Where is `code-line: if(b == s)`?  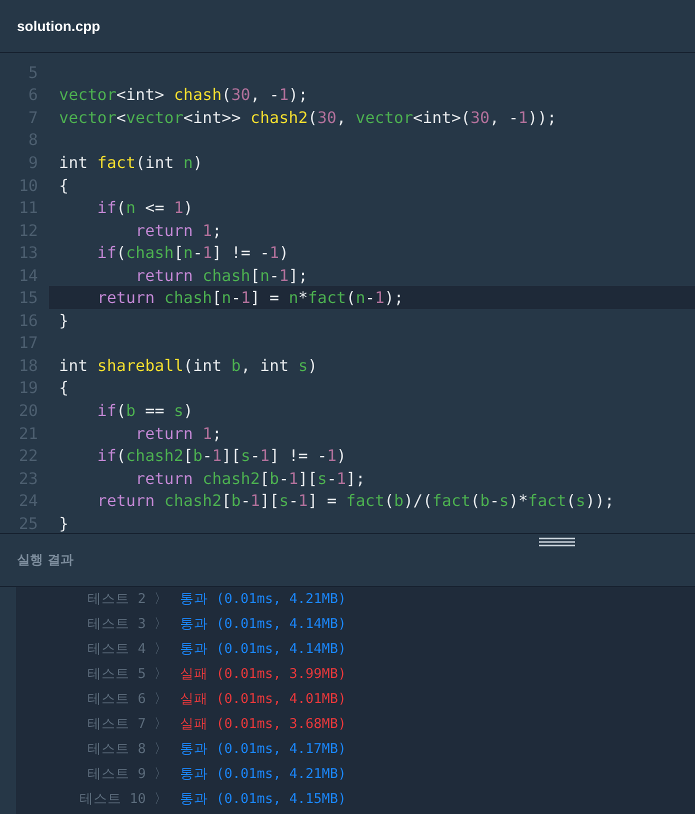
code-line: if(b == s) is located at coordinates (144, 410).